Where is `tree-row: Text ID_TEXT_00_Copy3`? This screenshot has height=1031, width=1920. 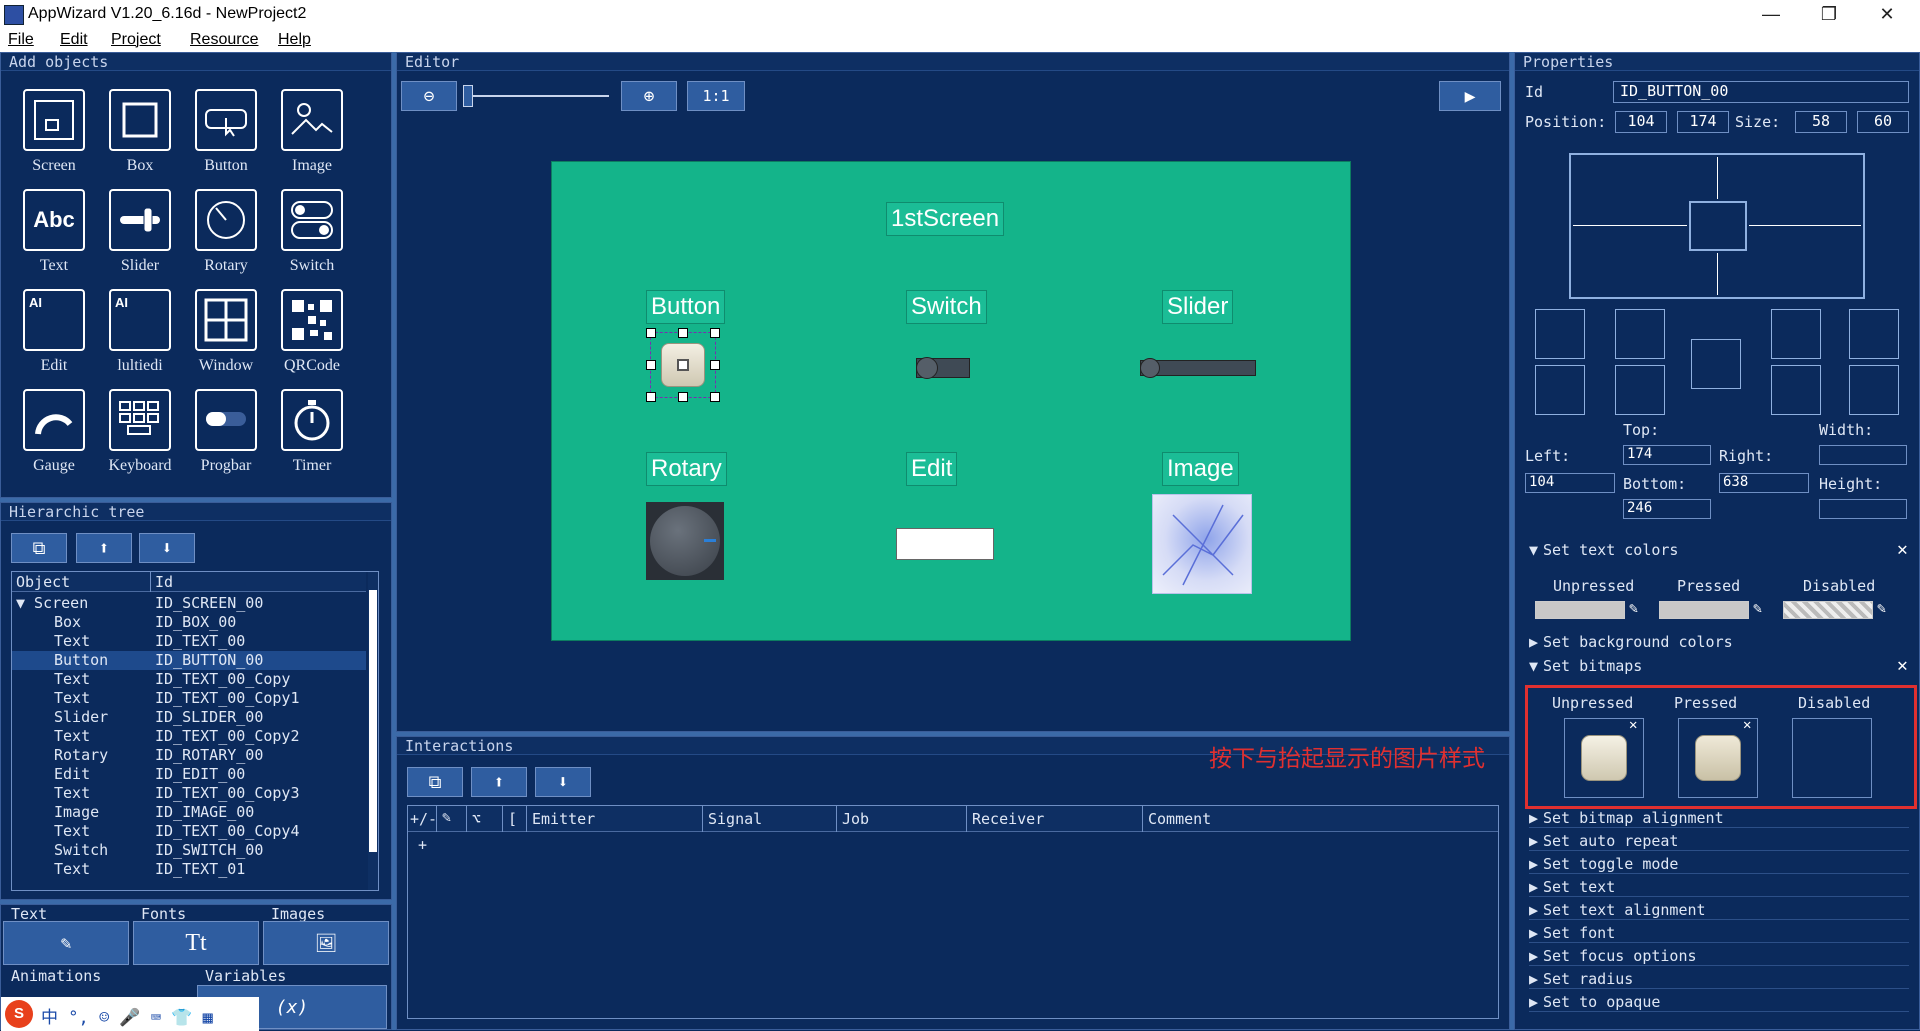 tree-row: Text ID_TEXT_00_Copy3 is located at coordinates (189, 793).